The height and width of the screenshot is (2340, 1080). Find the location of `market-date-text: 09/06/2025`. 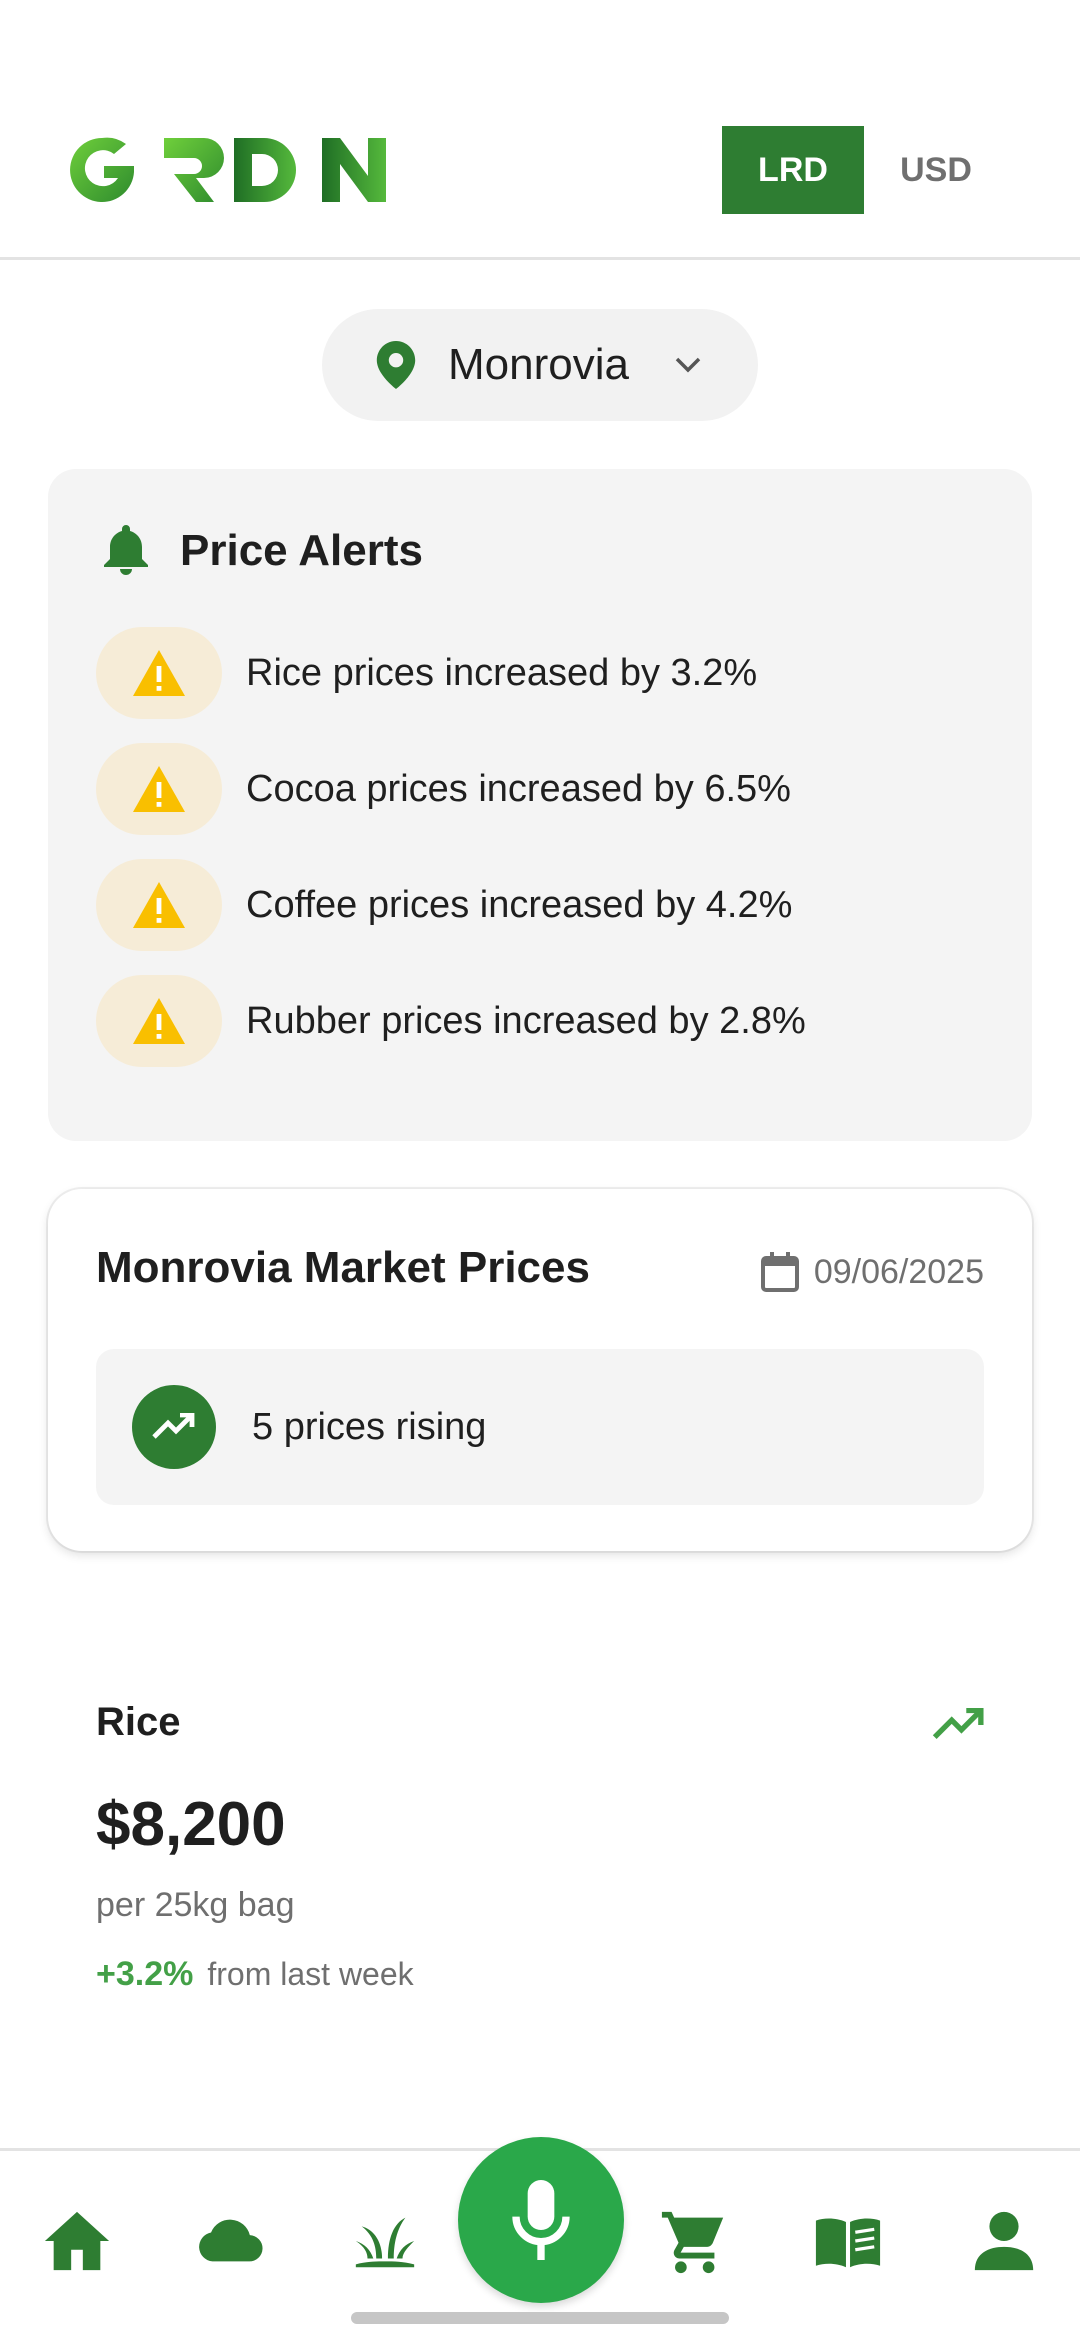

market-date-text: 09/06/2025 is located at coordinates (898, 1271).